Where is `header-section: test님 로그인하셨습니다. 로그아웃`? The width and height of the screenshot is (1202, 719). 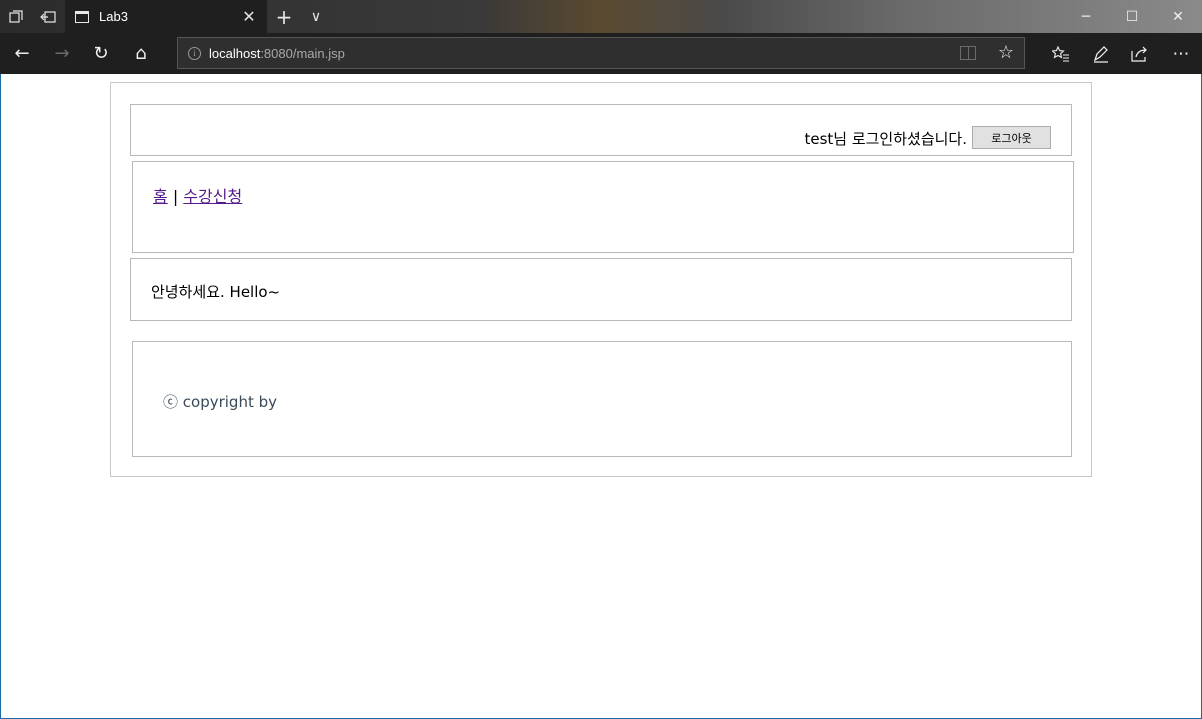
header-section: test님 로그인하셨습니다. 로그아웃 is located at coordinates (601, 130).